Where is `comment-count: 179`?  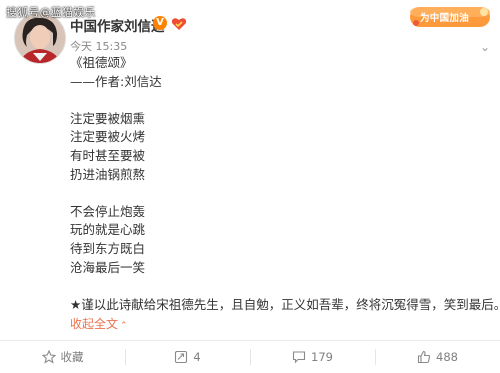
comment-count: 179 is located at coordinates (322, 357).